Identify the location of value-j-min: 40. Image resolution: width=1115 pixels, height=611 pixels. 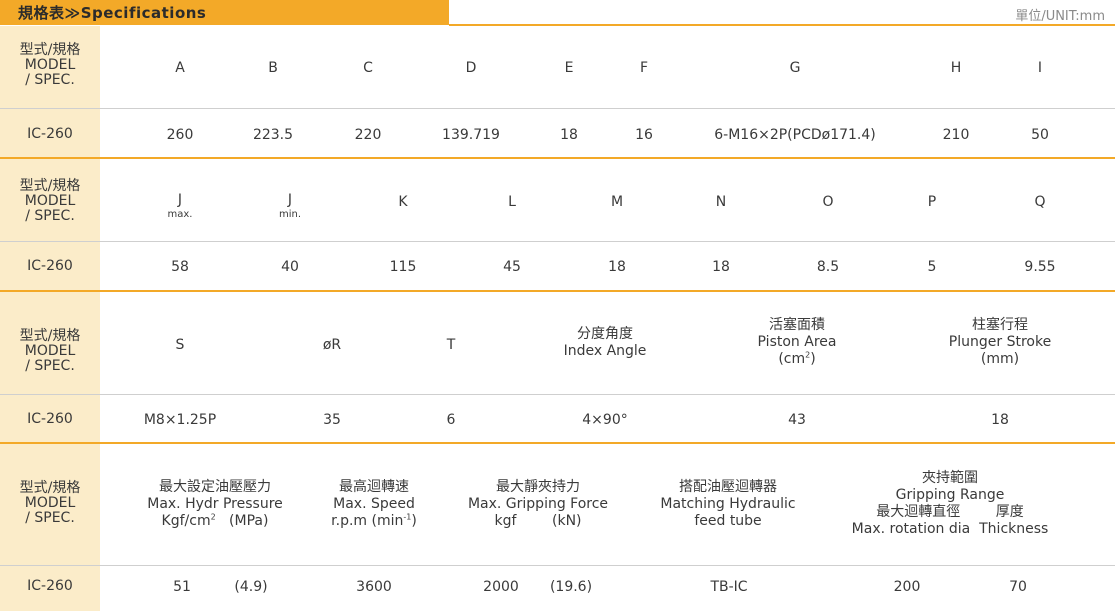
(290, 267).